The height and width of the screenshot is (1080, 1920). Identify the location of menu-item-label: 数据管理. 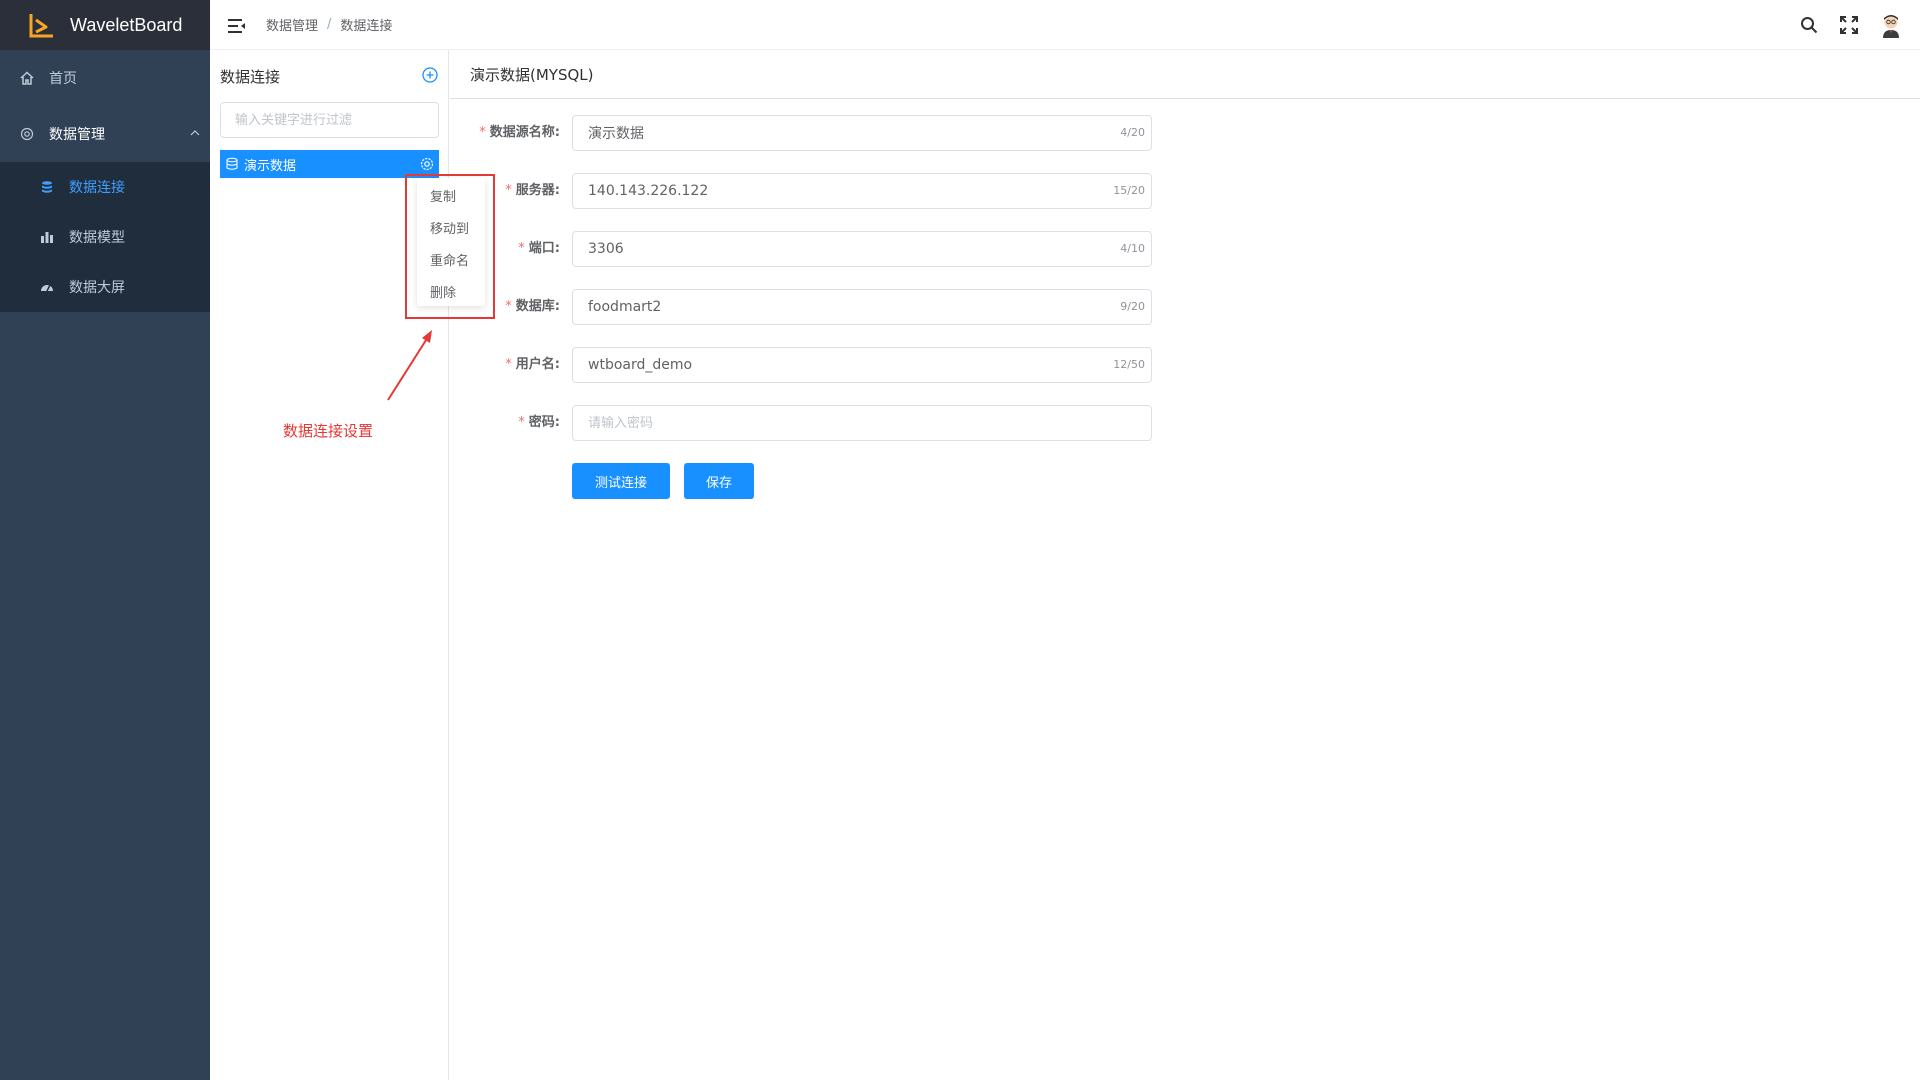
(77, 135).